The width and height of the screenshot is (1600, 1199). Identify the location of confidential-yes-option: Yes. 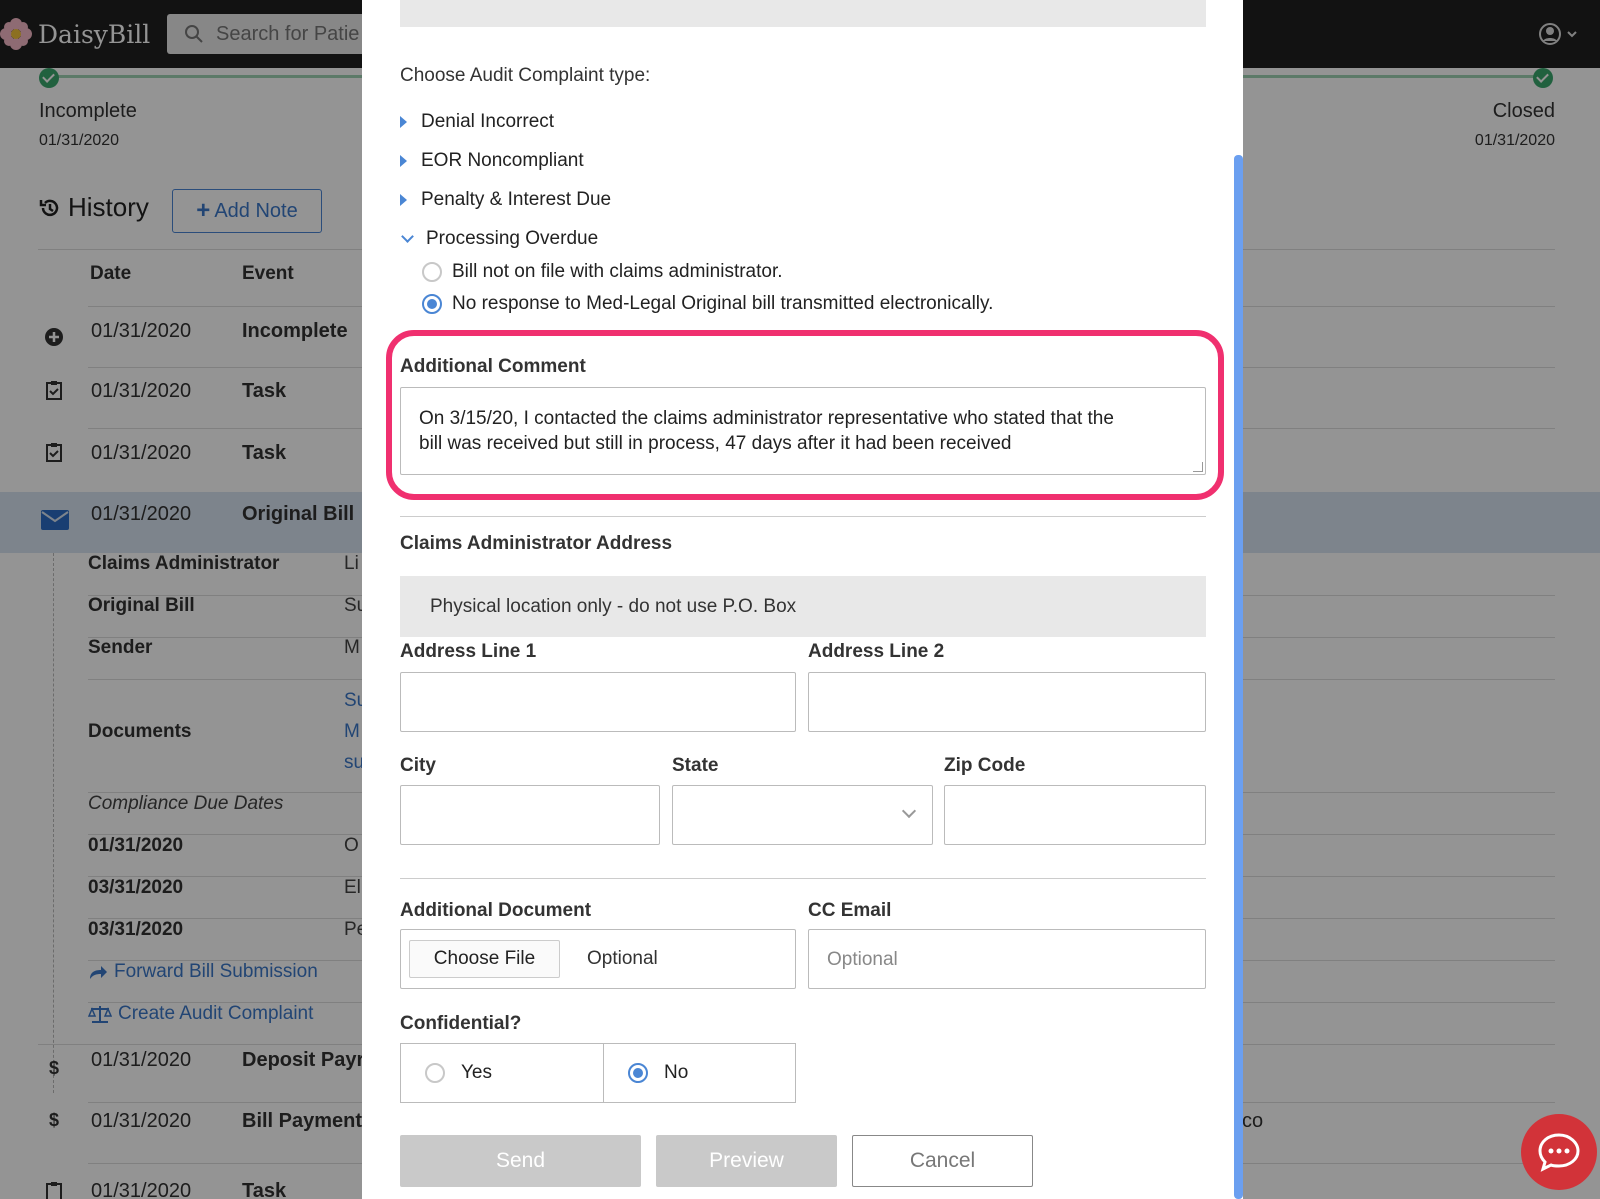
(502, 1073).